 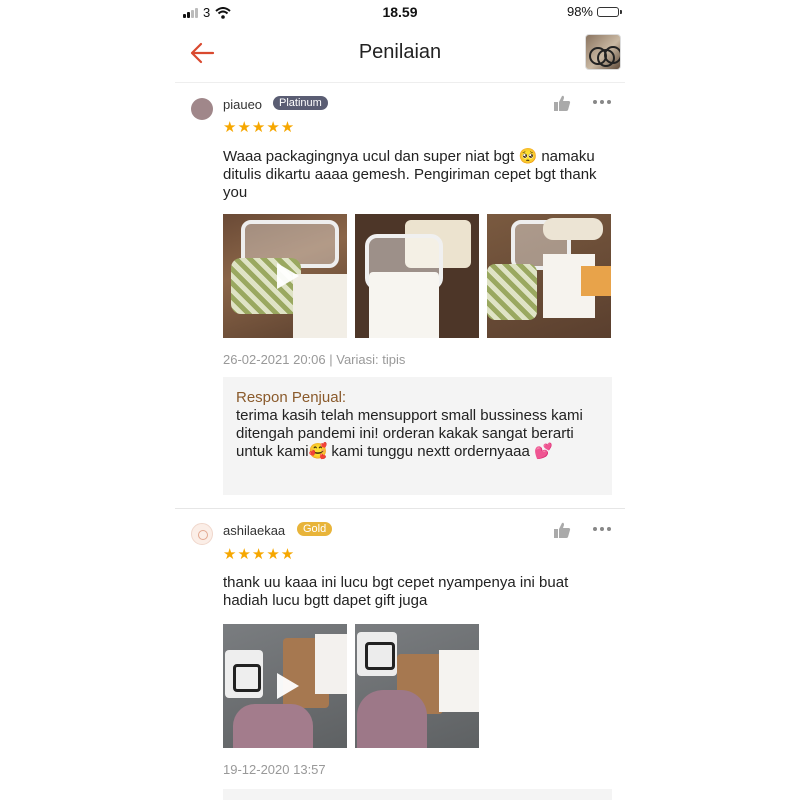 I want to click on clock: 18.59, so click(x=400, y=12).